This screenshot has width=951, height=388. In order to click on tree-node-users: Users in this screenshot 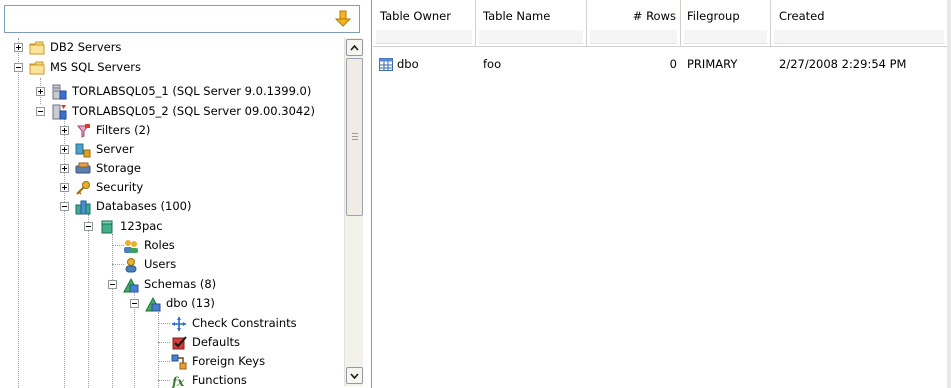, I will do `click(149, 264)`.